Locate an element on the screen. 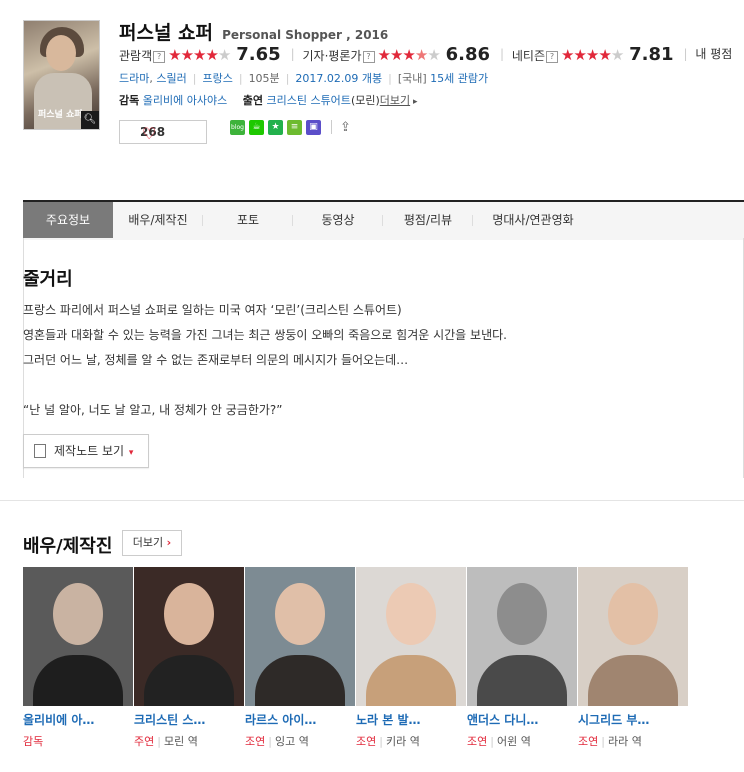 This screenshot has height=772, width=744. rating-critics: 기자·평론가? ★★★★★ 6.86 is located at coordinates (397, 54).